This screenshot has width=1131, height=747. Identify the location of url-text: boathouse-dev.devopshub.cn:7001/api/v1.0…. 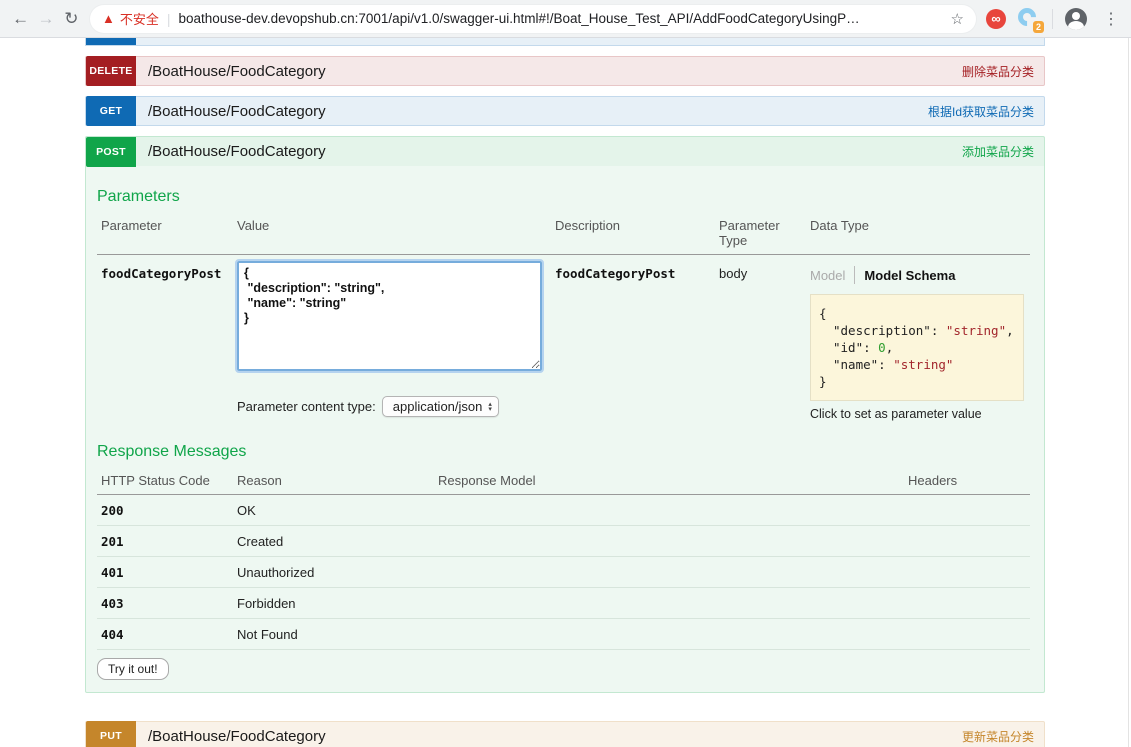
(561, 18).